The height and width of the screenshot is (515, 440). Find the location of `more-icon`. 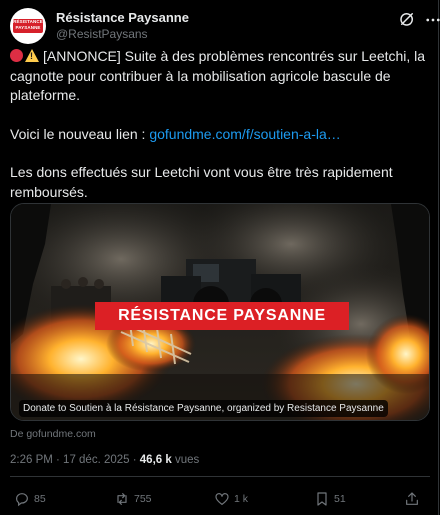

more-icon is located at coordinates (432, 20).